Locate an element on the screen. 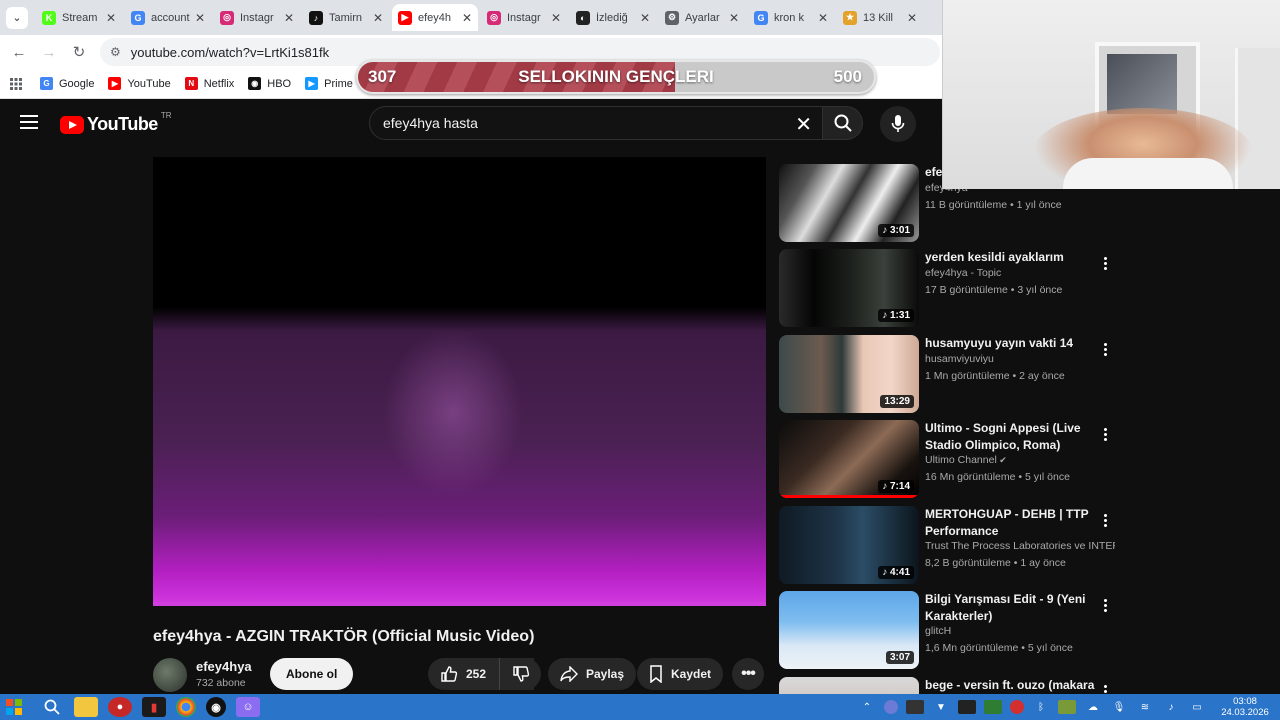 The height and width of the screenshot is (720, 1280). share-button: Paylaş is located at coordinates (592, 674).